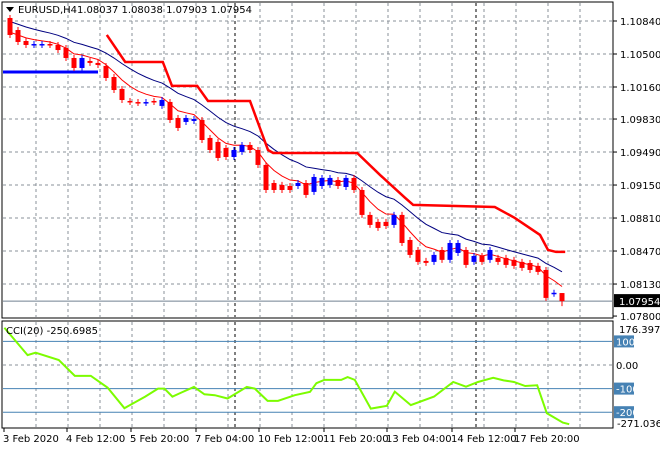 The image size is (660, 450). I want to click on time-tick-label: 3 Feb 2020, so click(31, 439).